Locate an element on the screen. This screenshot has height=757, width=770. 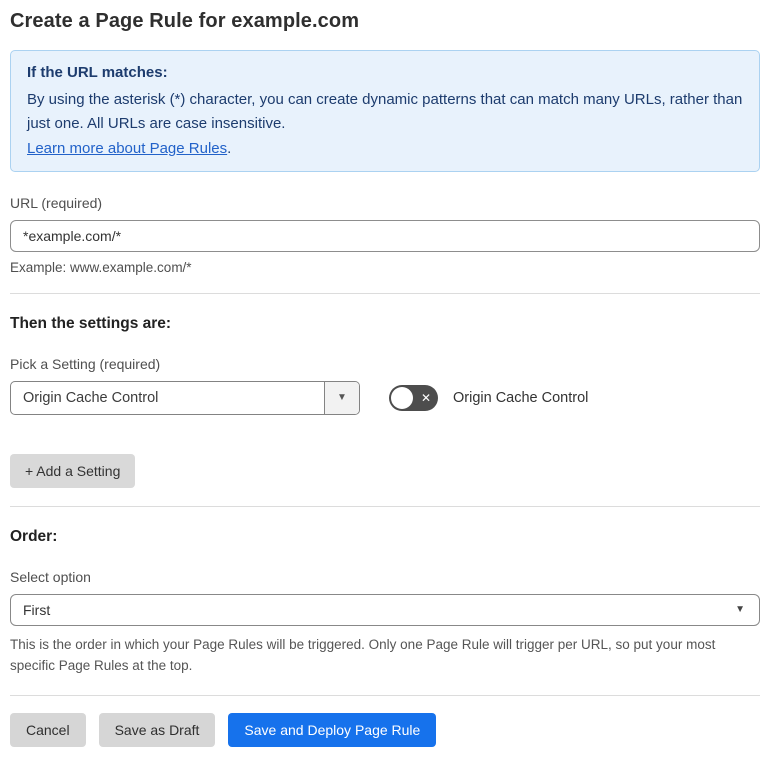
url-field-example: Example: www.example.com/* is located at coordinates (101, 267).